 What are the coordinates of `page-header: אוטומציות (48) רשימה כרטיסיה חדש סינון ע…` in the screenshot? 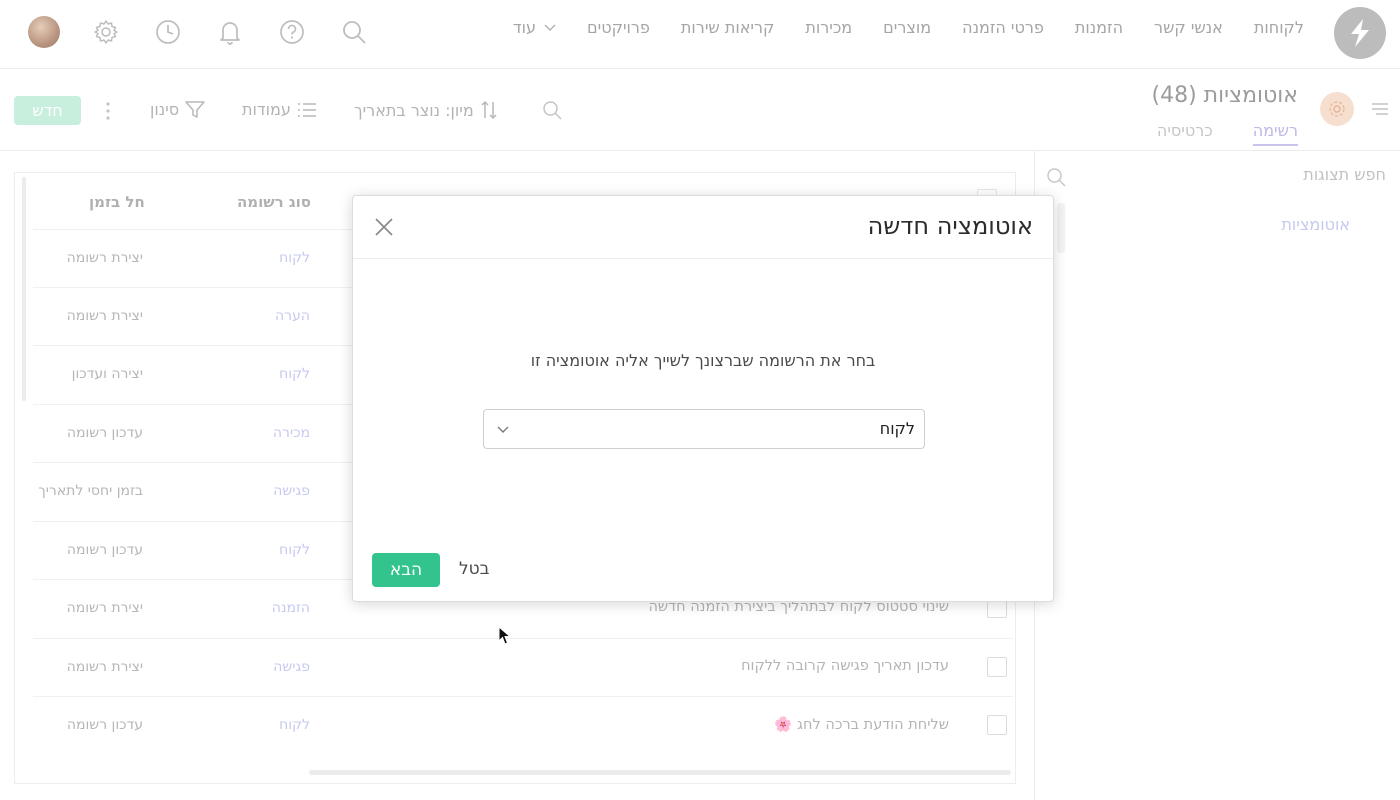 It's located at (700, 110).